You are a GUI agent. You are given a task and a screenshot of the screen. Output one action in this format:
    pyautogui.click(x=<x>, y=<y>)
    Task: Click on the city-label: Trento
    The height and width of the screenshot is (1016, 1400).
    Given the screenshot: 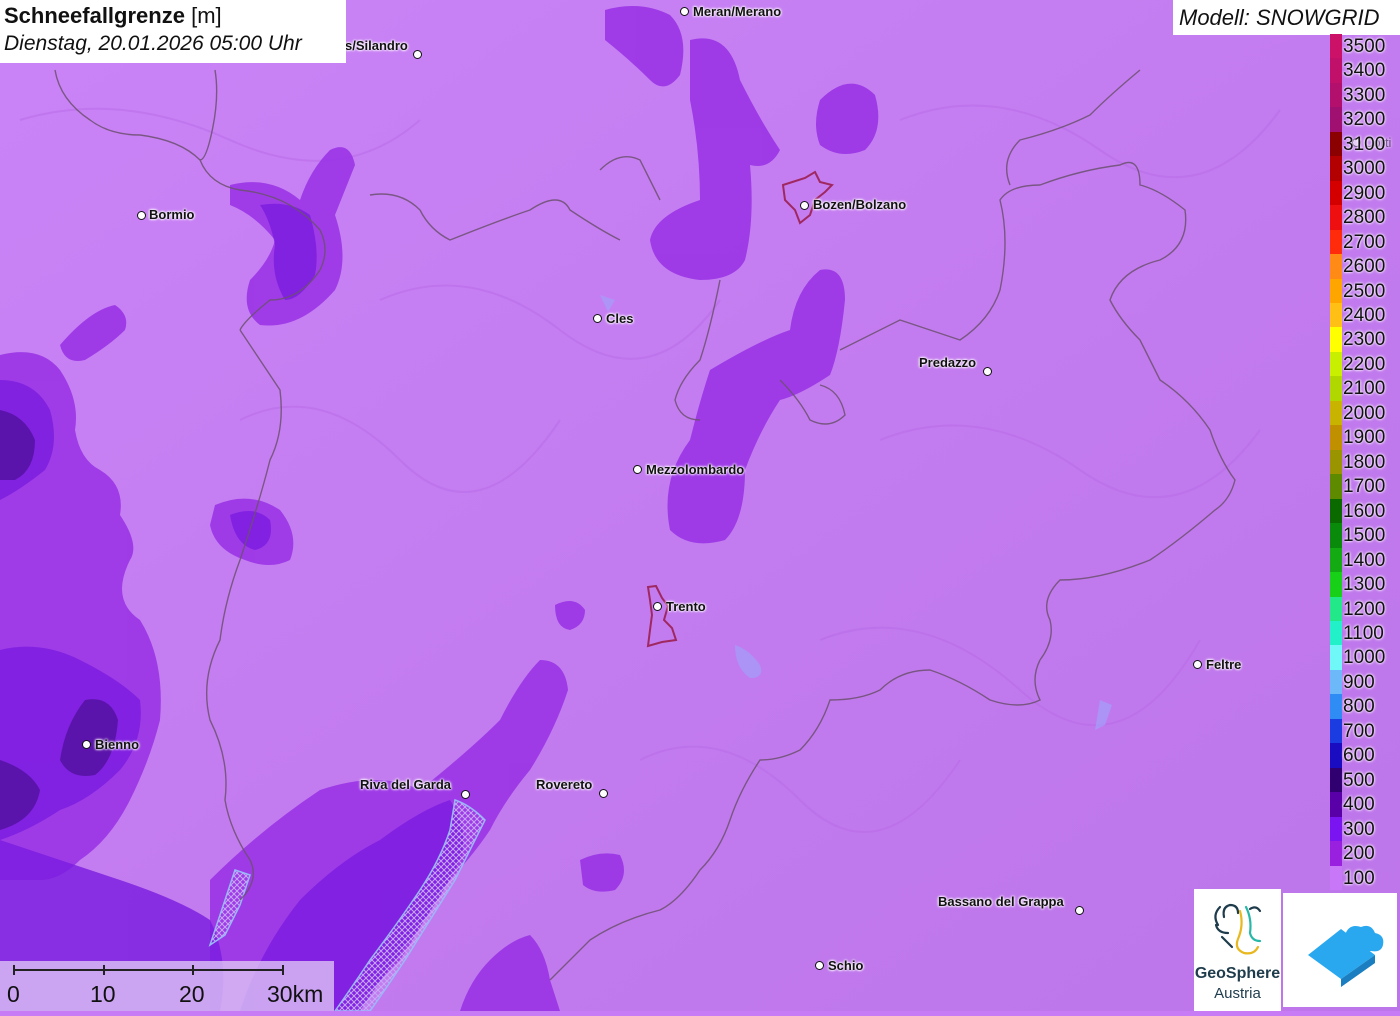 What is the action you would take?
    pyautogui.click(x=686, y=607)
    